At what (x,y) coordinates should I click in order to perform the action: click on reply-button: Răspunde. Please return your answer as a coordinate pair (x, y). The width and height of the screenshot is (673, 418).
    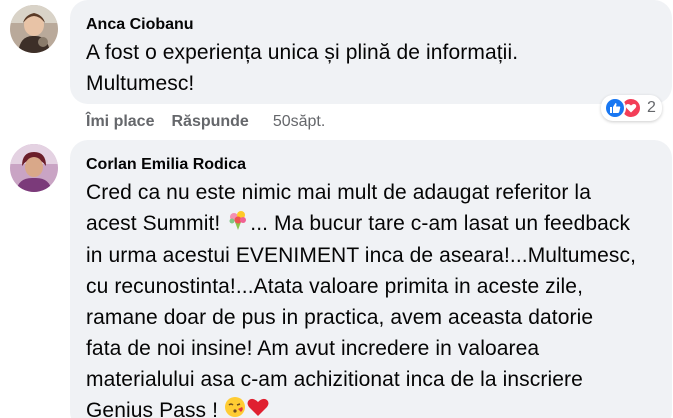
    Looking at the image, I should click on (209, 122).